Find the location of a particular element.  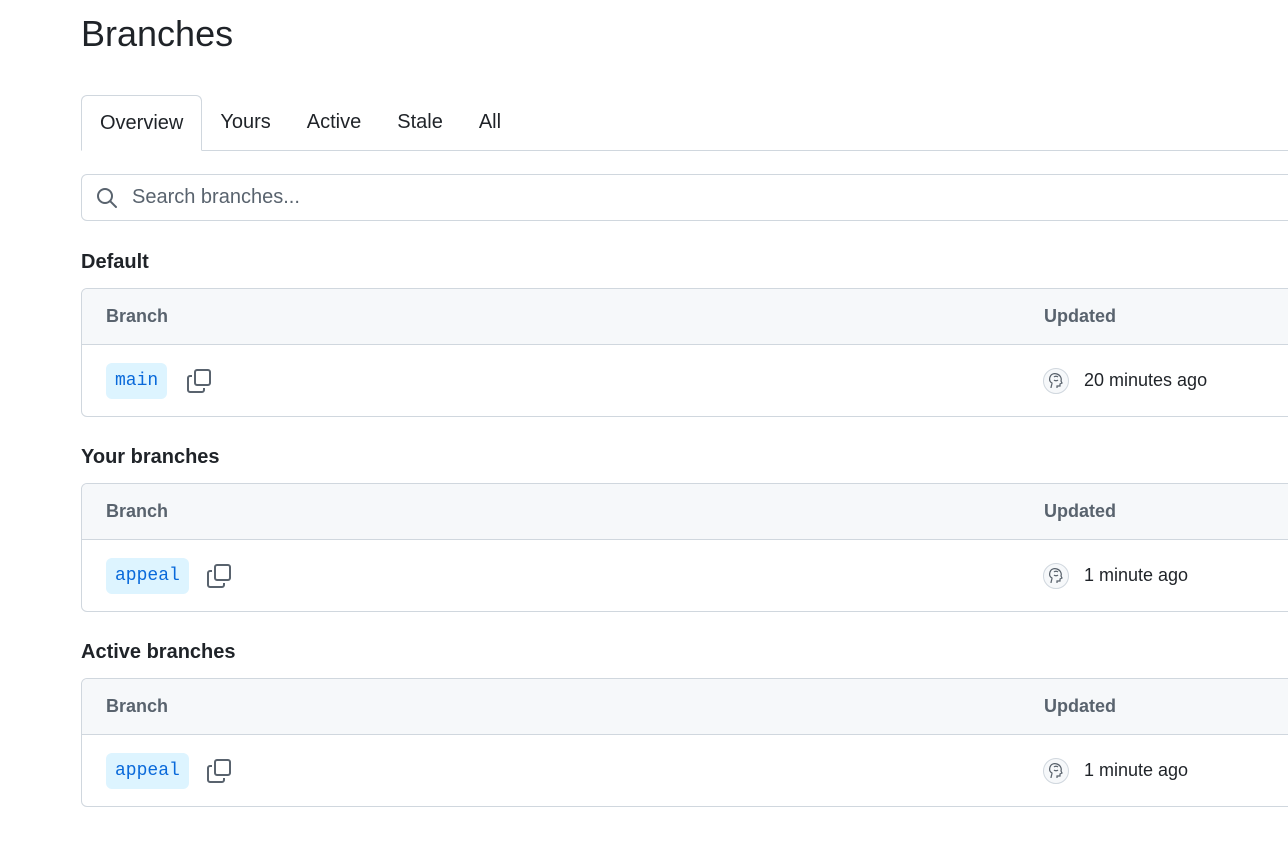

tab-active: Active is located at coordinates (334, 122).